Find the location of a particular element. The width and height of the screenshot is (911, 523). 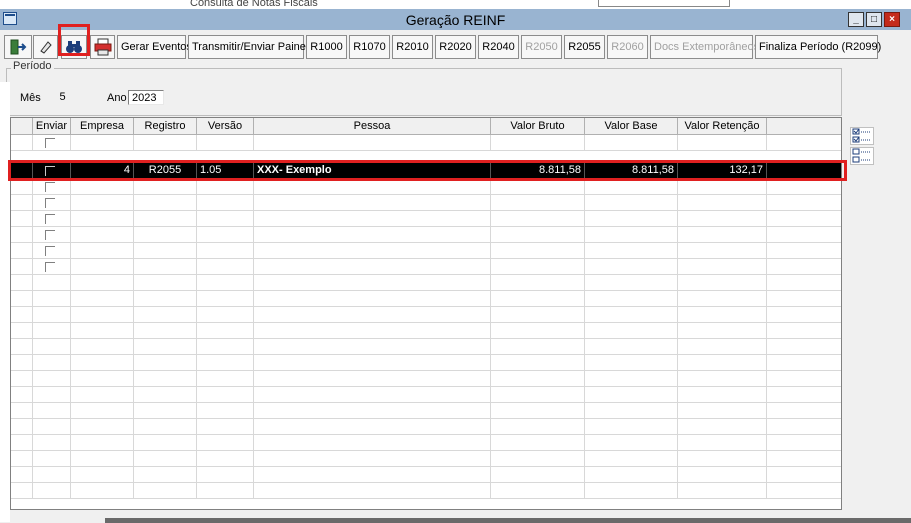

check-all-button is located at coordinates (862, 136).